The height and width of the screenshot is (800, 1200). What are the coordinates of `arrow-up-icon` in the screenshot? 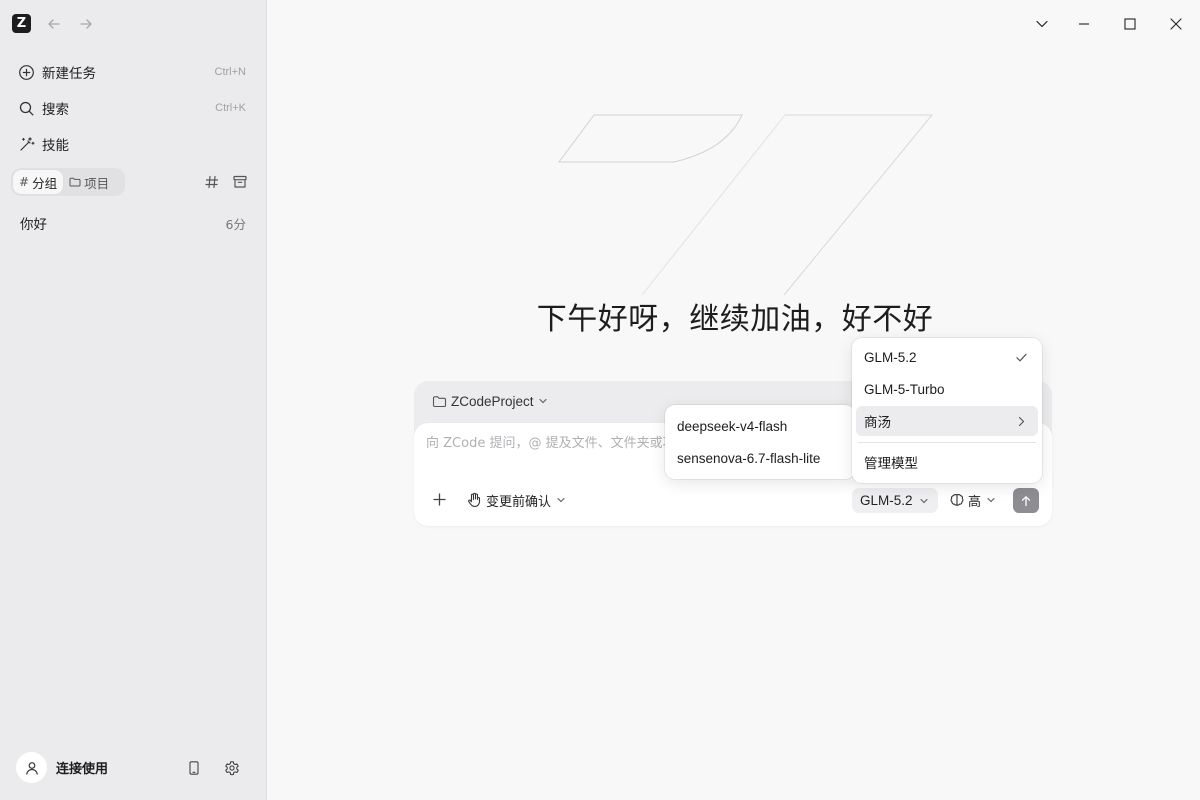 It's located at (1026, 501).